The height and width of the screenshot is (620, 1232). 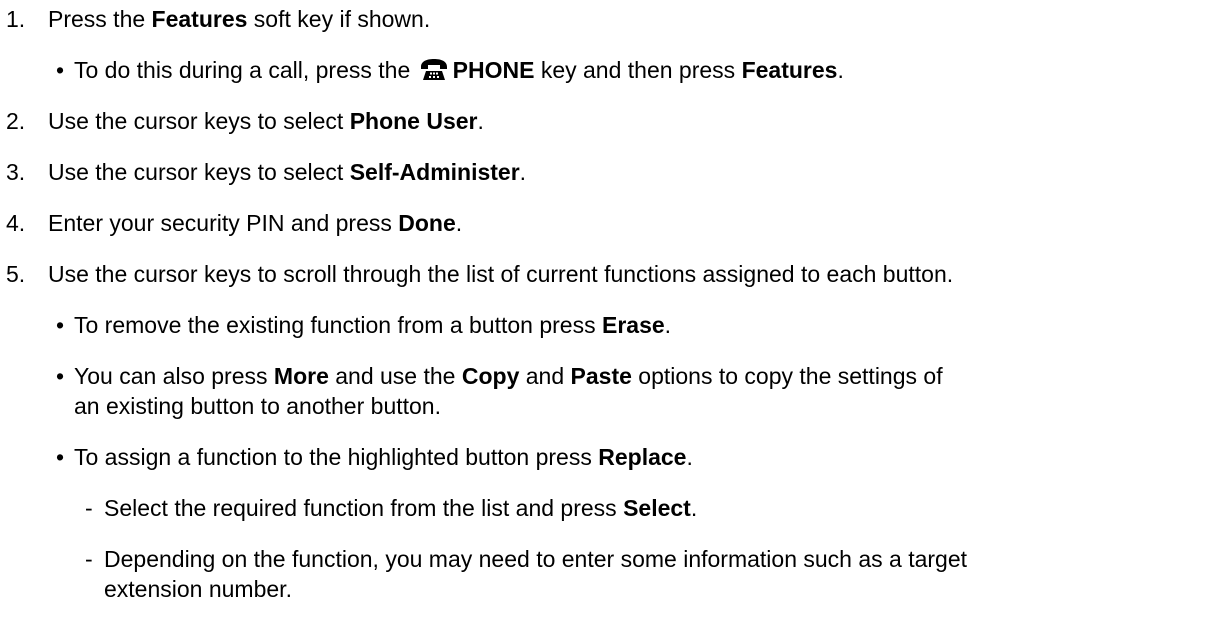 What do you see at coordinates (601, 376) in the screenshot?
I see `paste-keyword: Paste` at bounding box center [601, 376].